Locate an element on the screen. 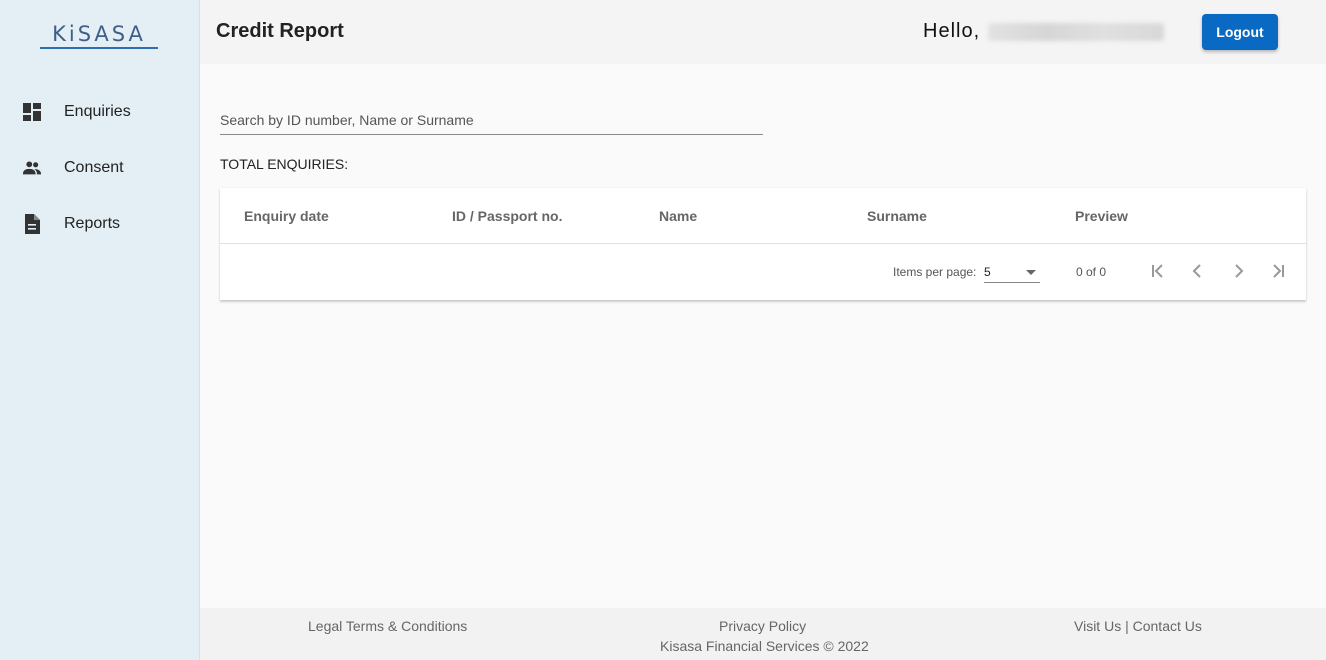  search-input is located at coordinates (491, 119).